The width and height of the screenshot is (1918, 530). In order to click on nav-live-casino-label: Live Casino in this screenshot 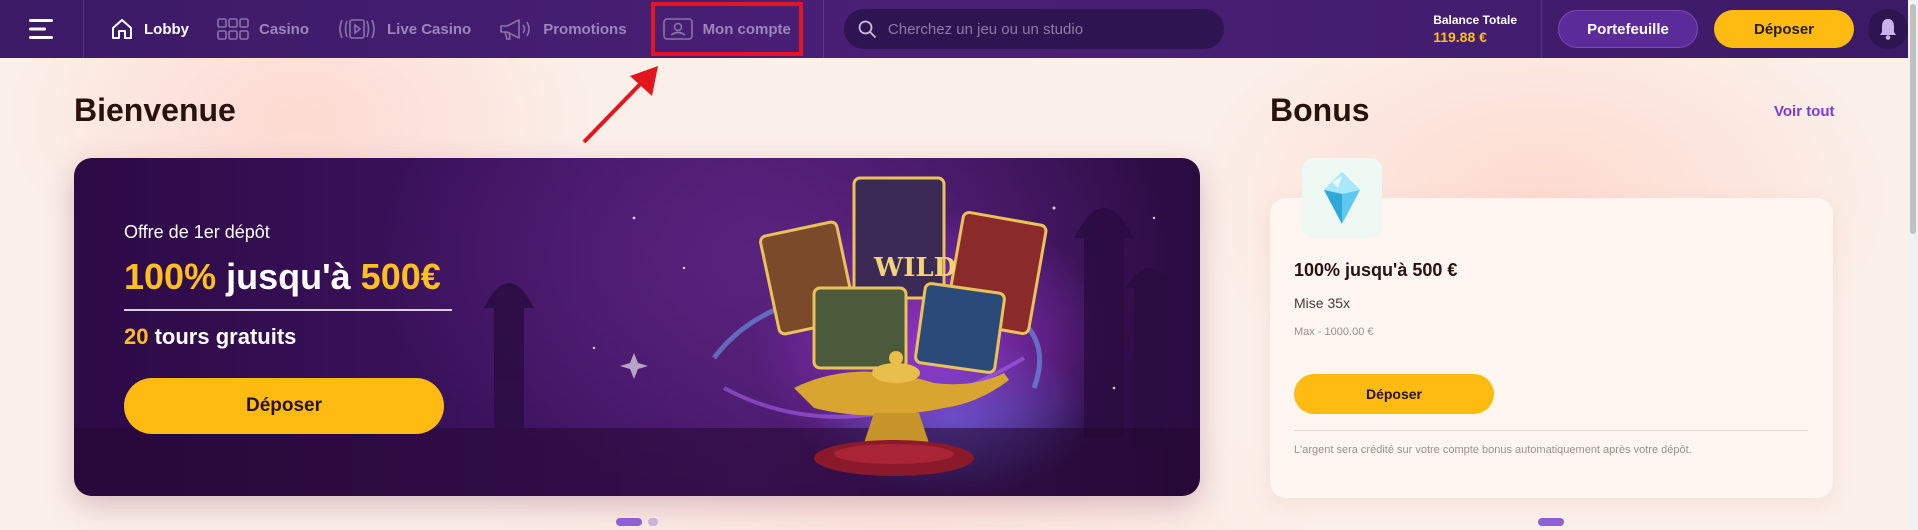, I will do `click(429, 29)`.